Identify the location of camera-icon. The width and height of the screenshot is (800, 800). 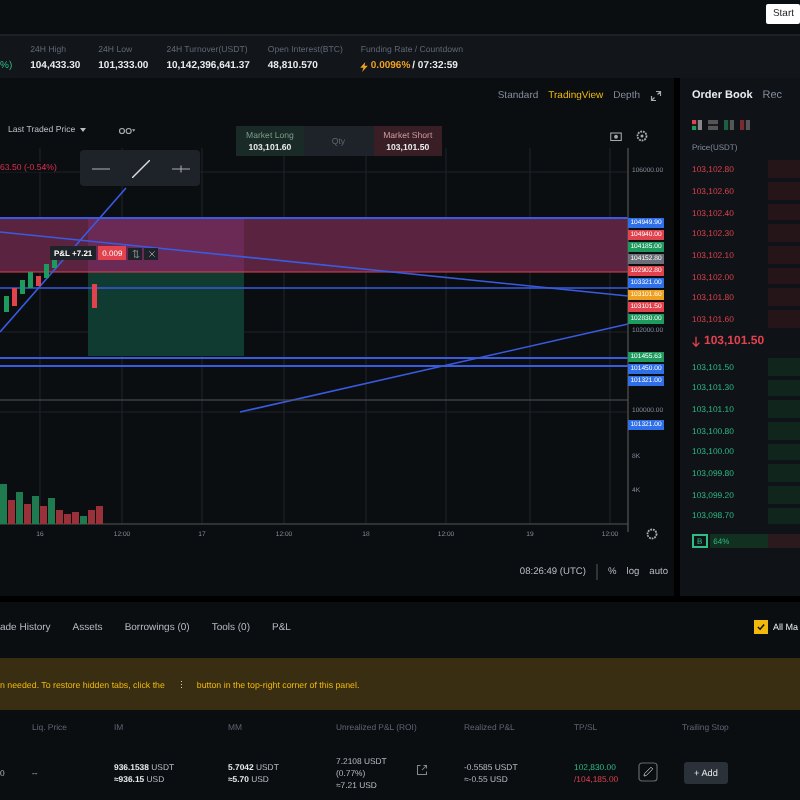
(616, 136).